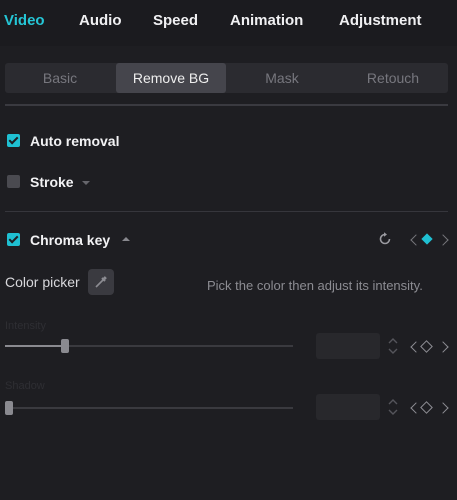 The width and height of the screenshot is (457, 500). I want to click on shadow-keyframe-icon, so click(426, 407).